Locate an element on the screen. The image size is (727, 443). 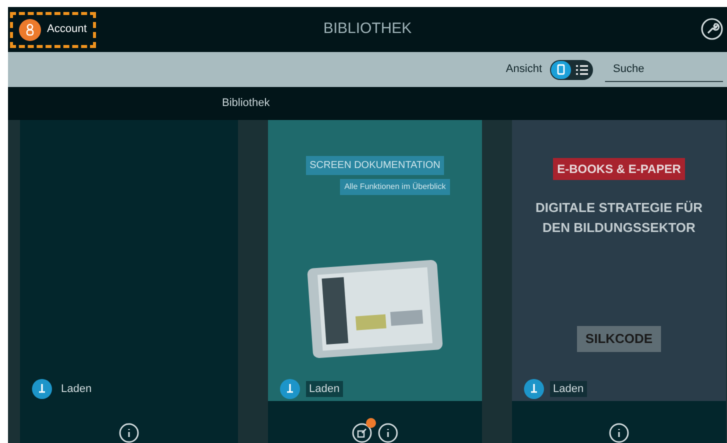
share-icon is located at coordinates (362, 433).